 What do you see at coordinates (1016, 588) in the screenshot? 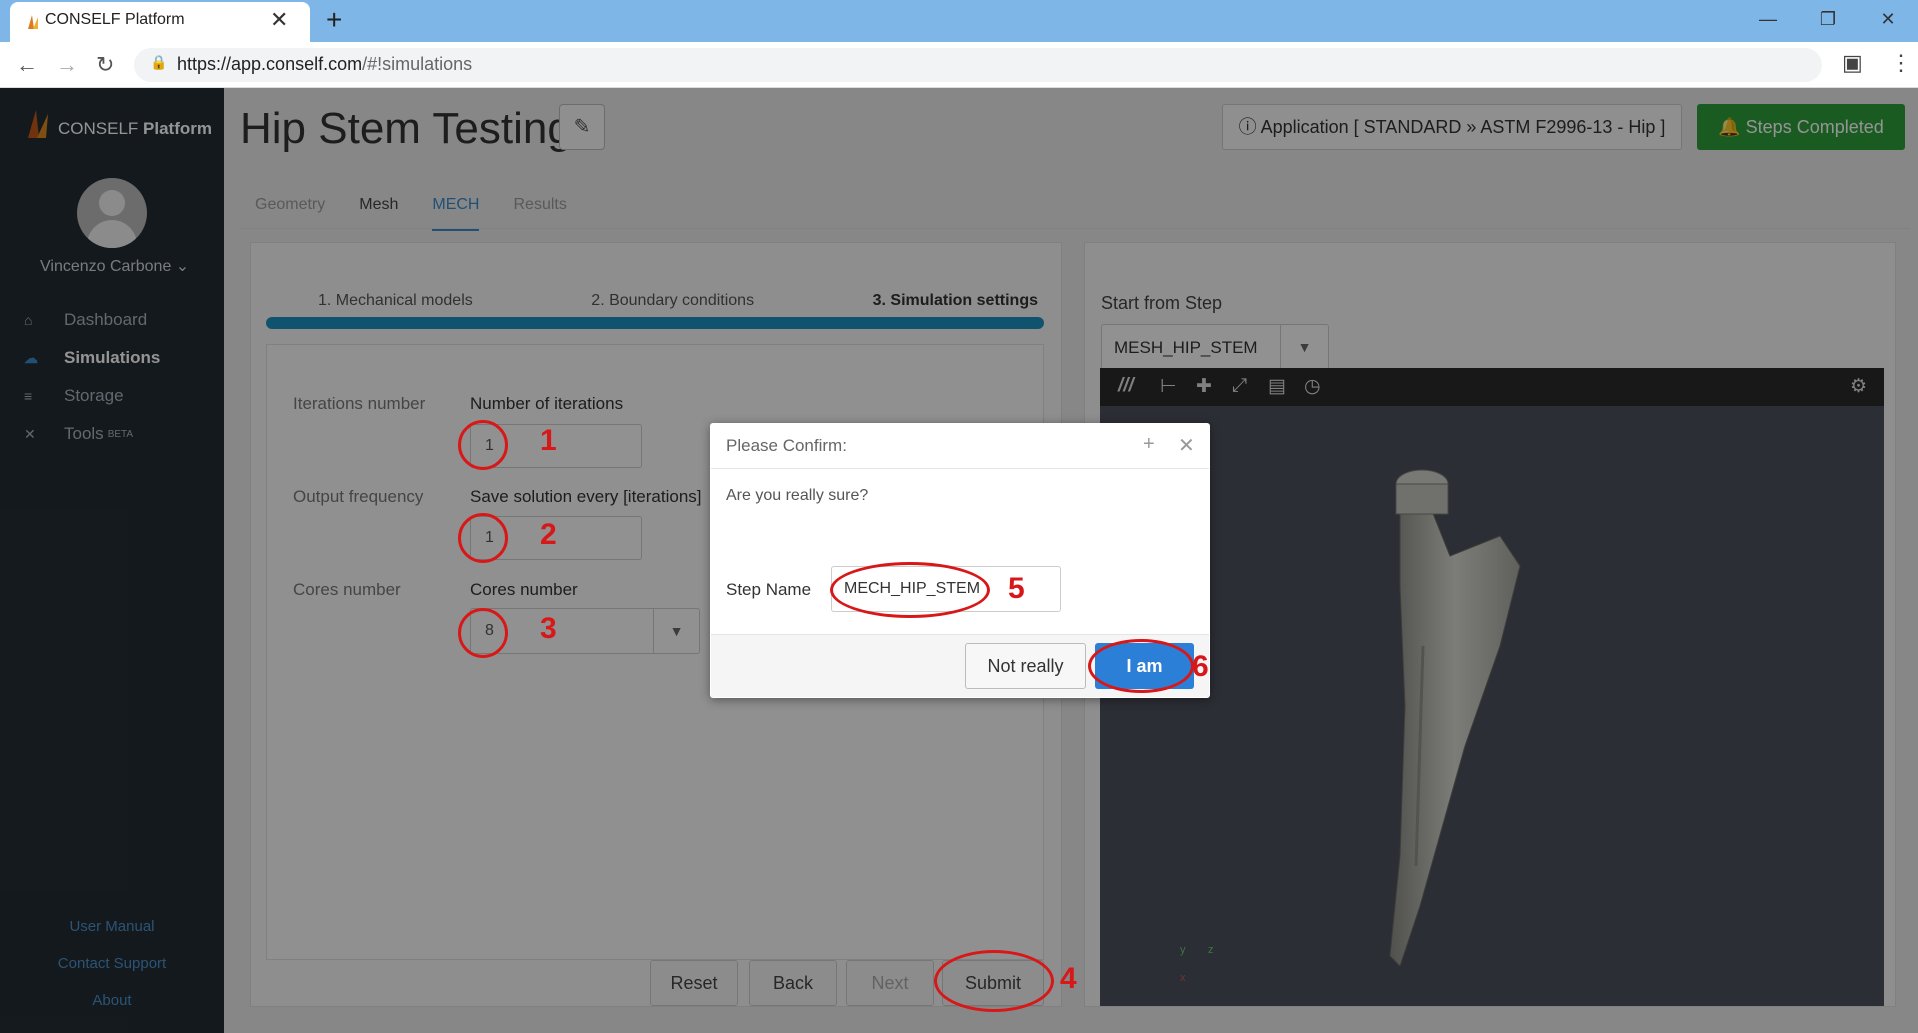
I see `annotation-number-5: 5` at bounding box center [1016, 588].